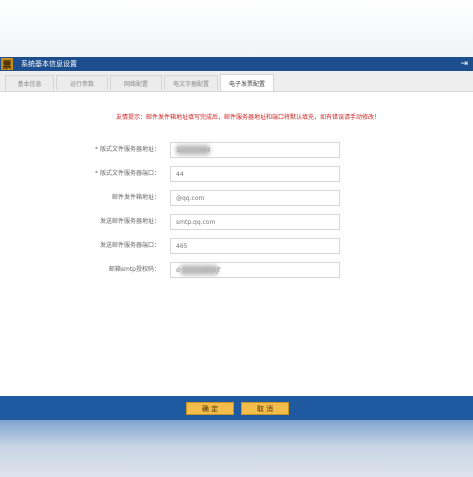 Image resolution: width=473 pixels, height=477 pixels. I want to click on form-row-layout-server-port: * 版式文件服务器端口：, so click(236, 174).